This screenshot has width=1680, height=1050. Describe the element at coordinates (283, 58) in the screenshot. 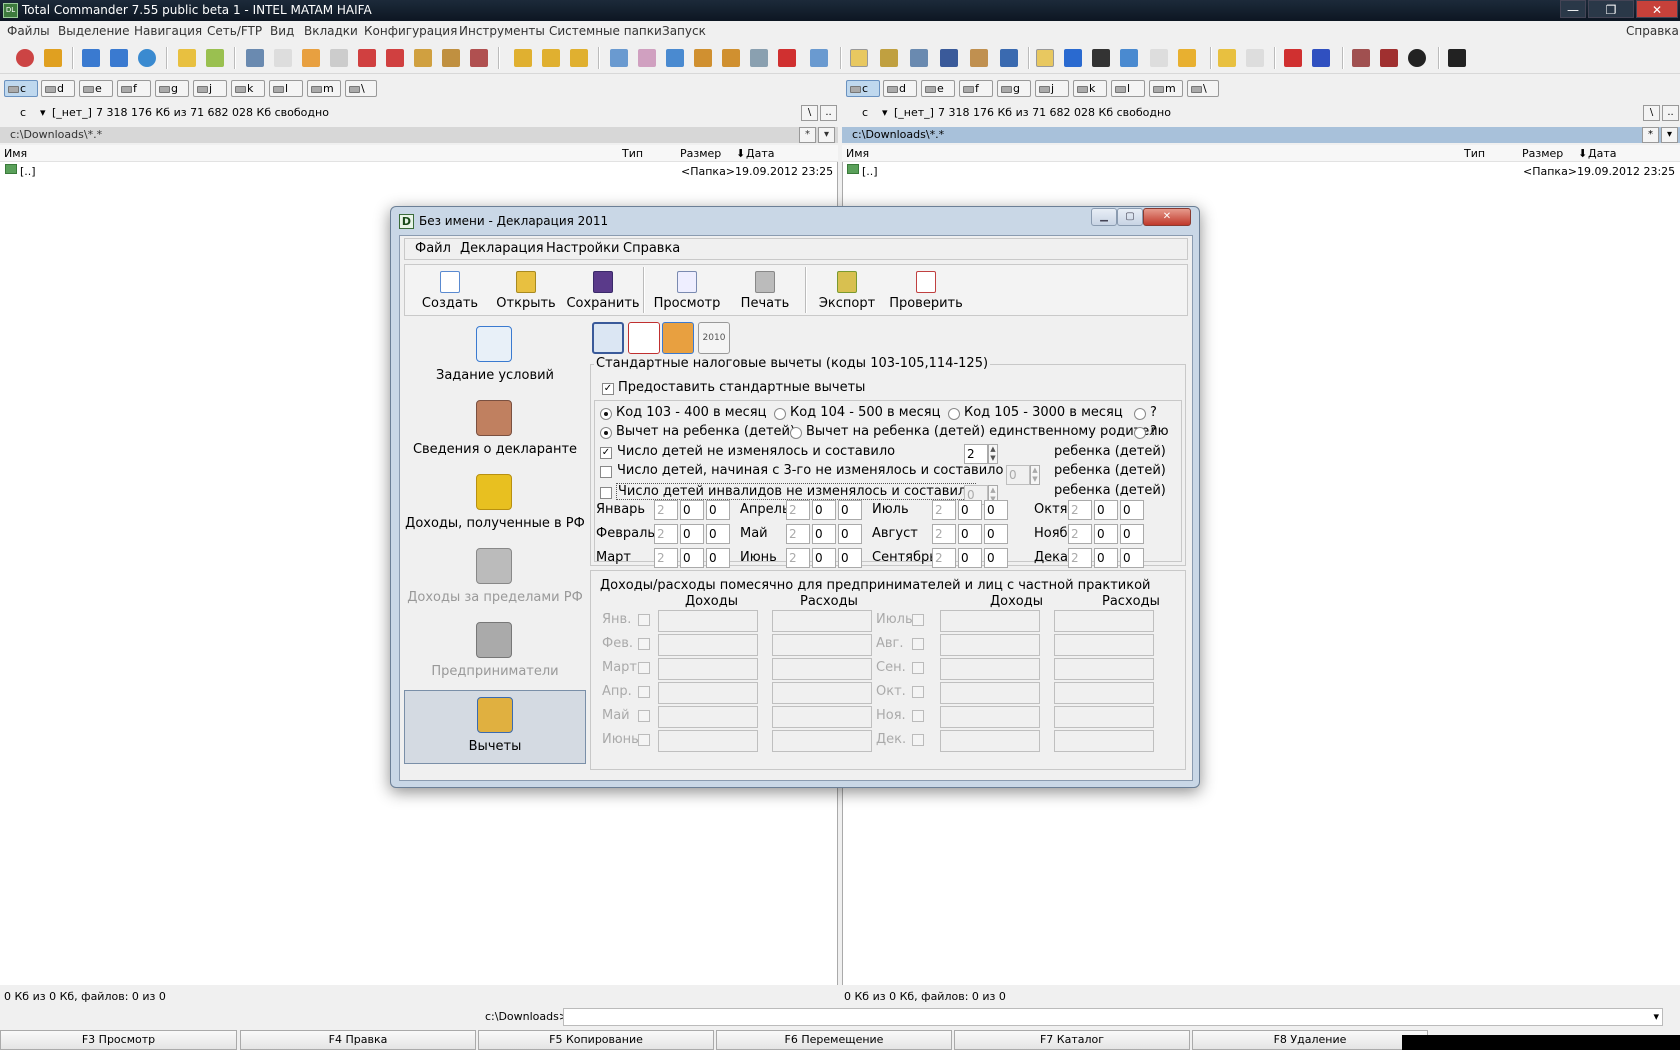

I see `file-icon` at that location.